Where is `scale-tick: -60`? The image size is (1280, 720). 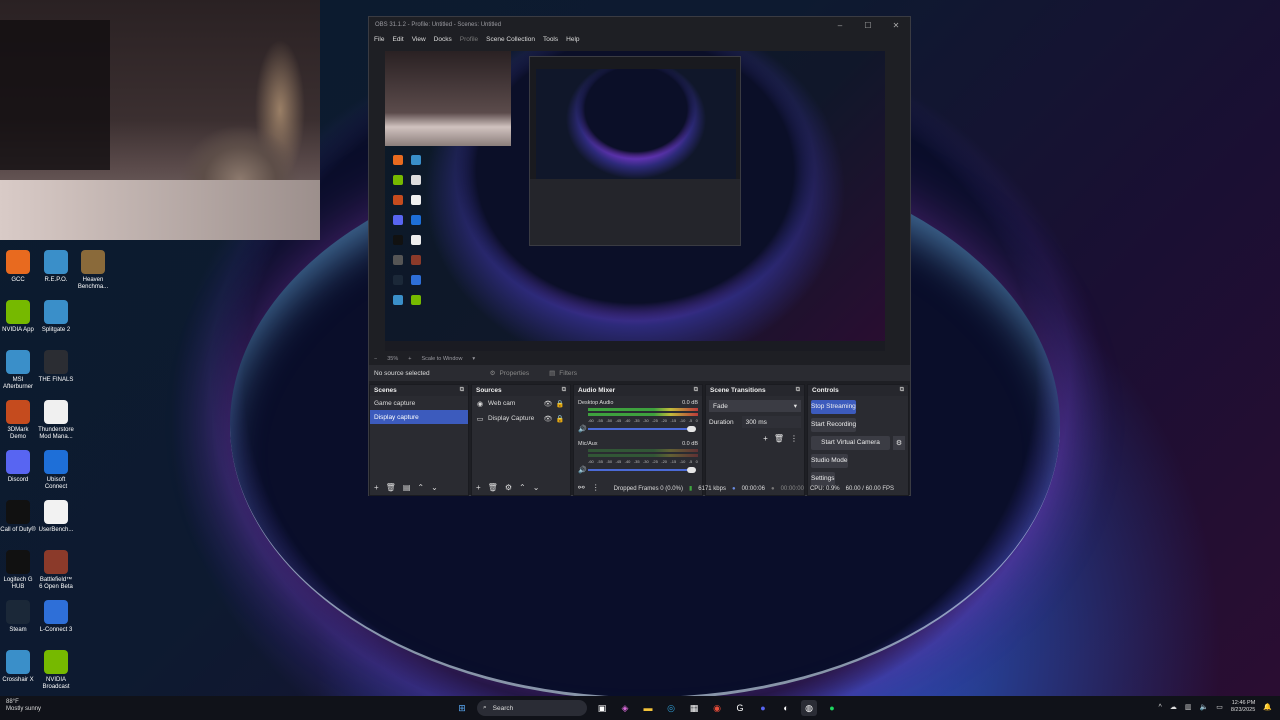 scale-tick: -60 is located at coordinates (591, 461).